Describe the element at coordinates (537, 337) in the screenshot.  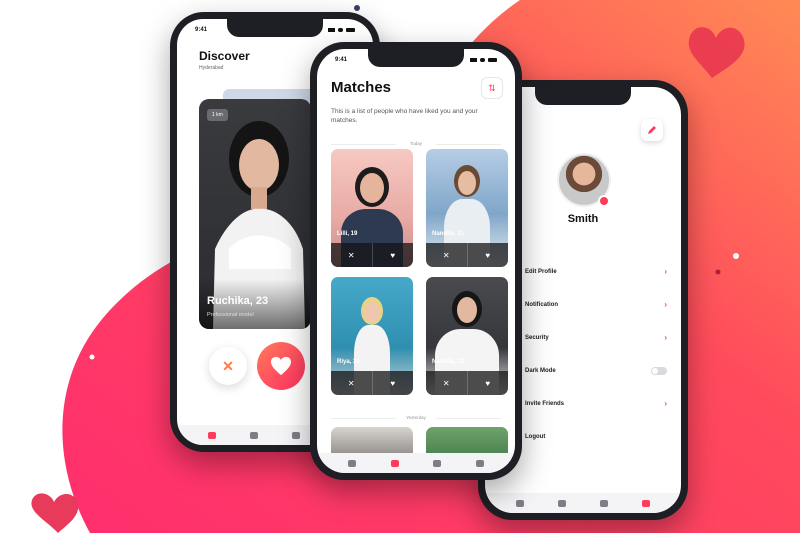
I see `menu-item-label: Security` at that location.